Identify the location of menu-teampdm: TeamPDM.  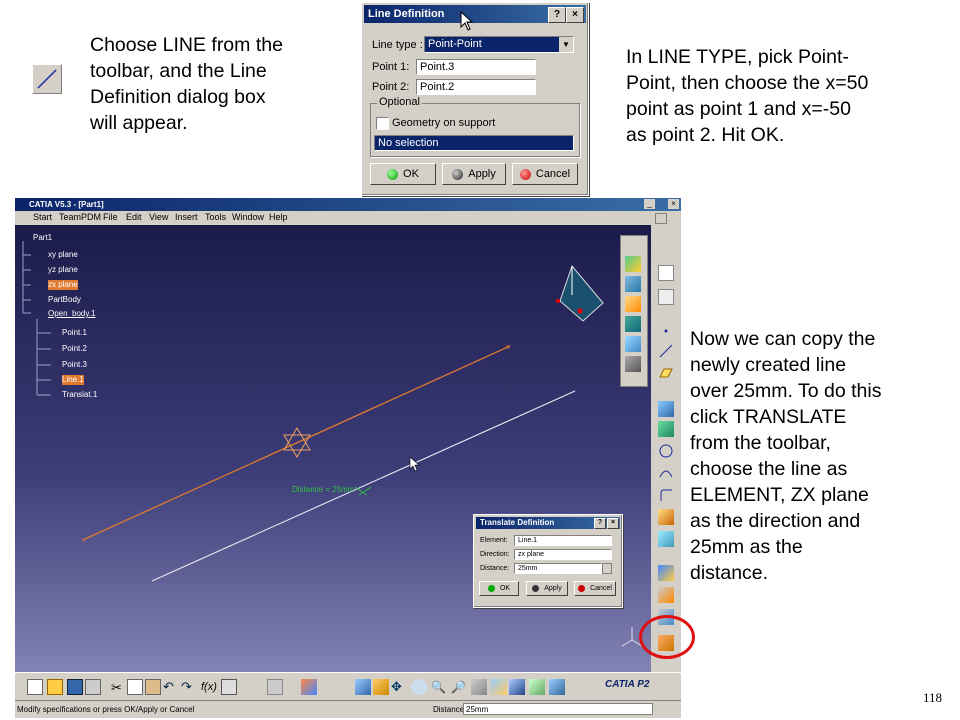
(80, 217).